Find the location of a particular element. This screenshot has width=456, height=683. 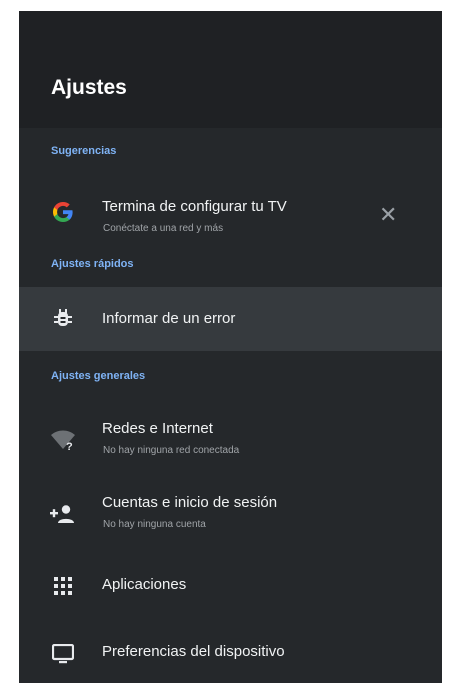

general-item-label: Cuentas e inicio de sesión is located at coordinates (190, 502).